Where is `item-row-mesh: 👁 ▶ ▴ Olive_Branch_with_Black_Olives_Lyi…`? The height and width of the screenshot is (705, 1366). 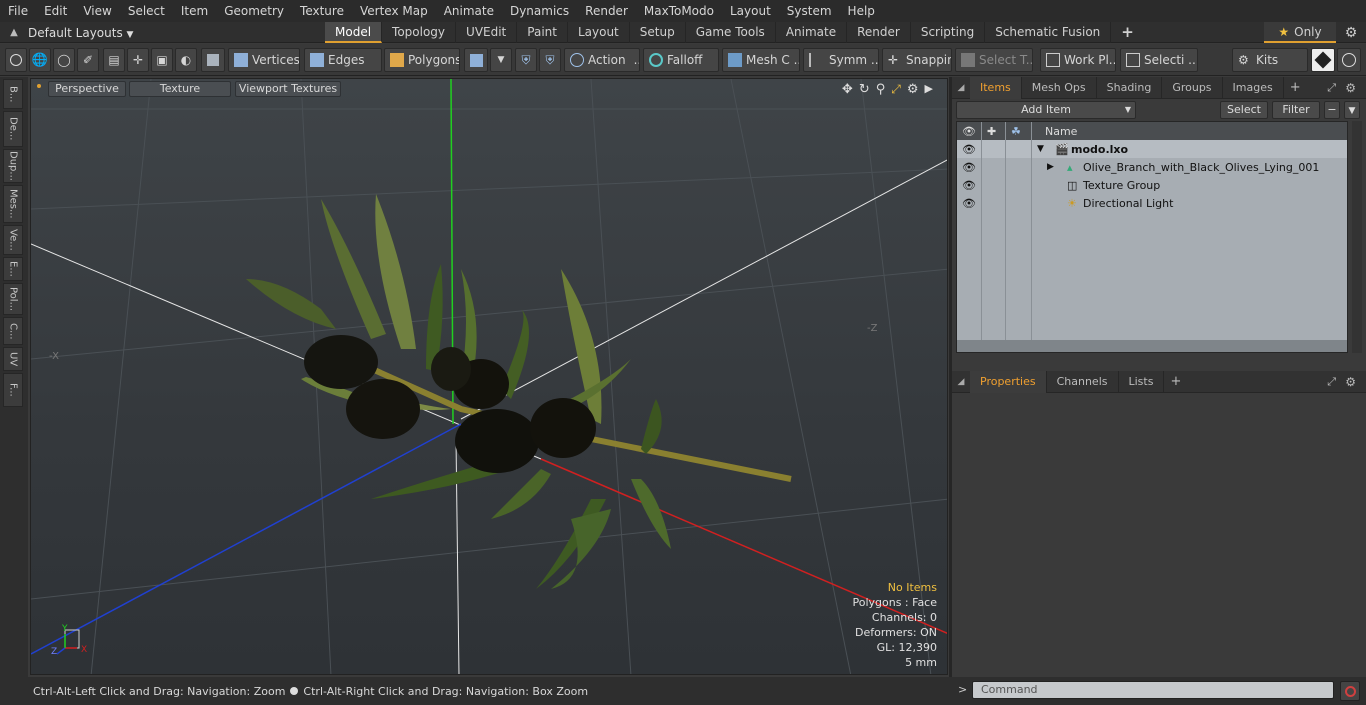 item-row-mesh: 👁 ▶ ▴ Olive_Branch_with_Black_Olives_Lyi… is located at coordinates (1152, 167).